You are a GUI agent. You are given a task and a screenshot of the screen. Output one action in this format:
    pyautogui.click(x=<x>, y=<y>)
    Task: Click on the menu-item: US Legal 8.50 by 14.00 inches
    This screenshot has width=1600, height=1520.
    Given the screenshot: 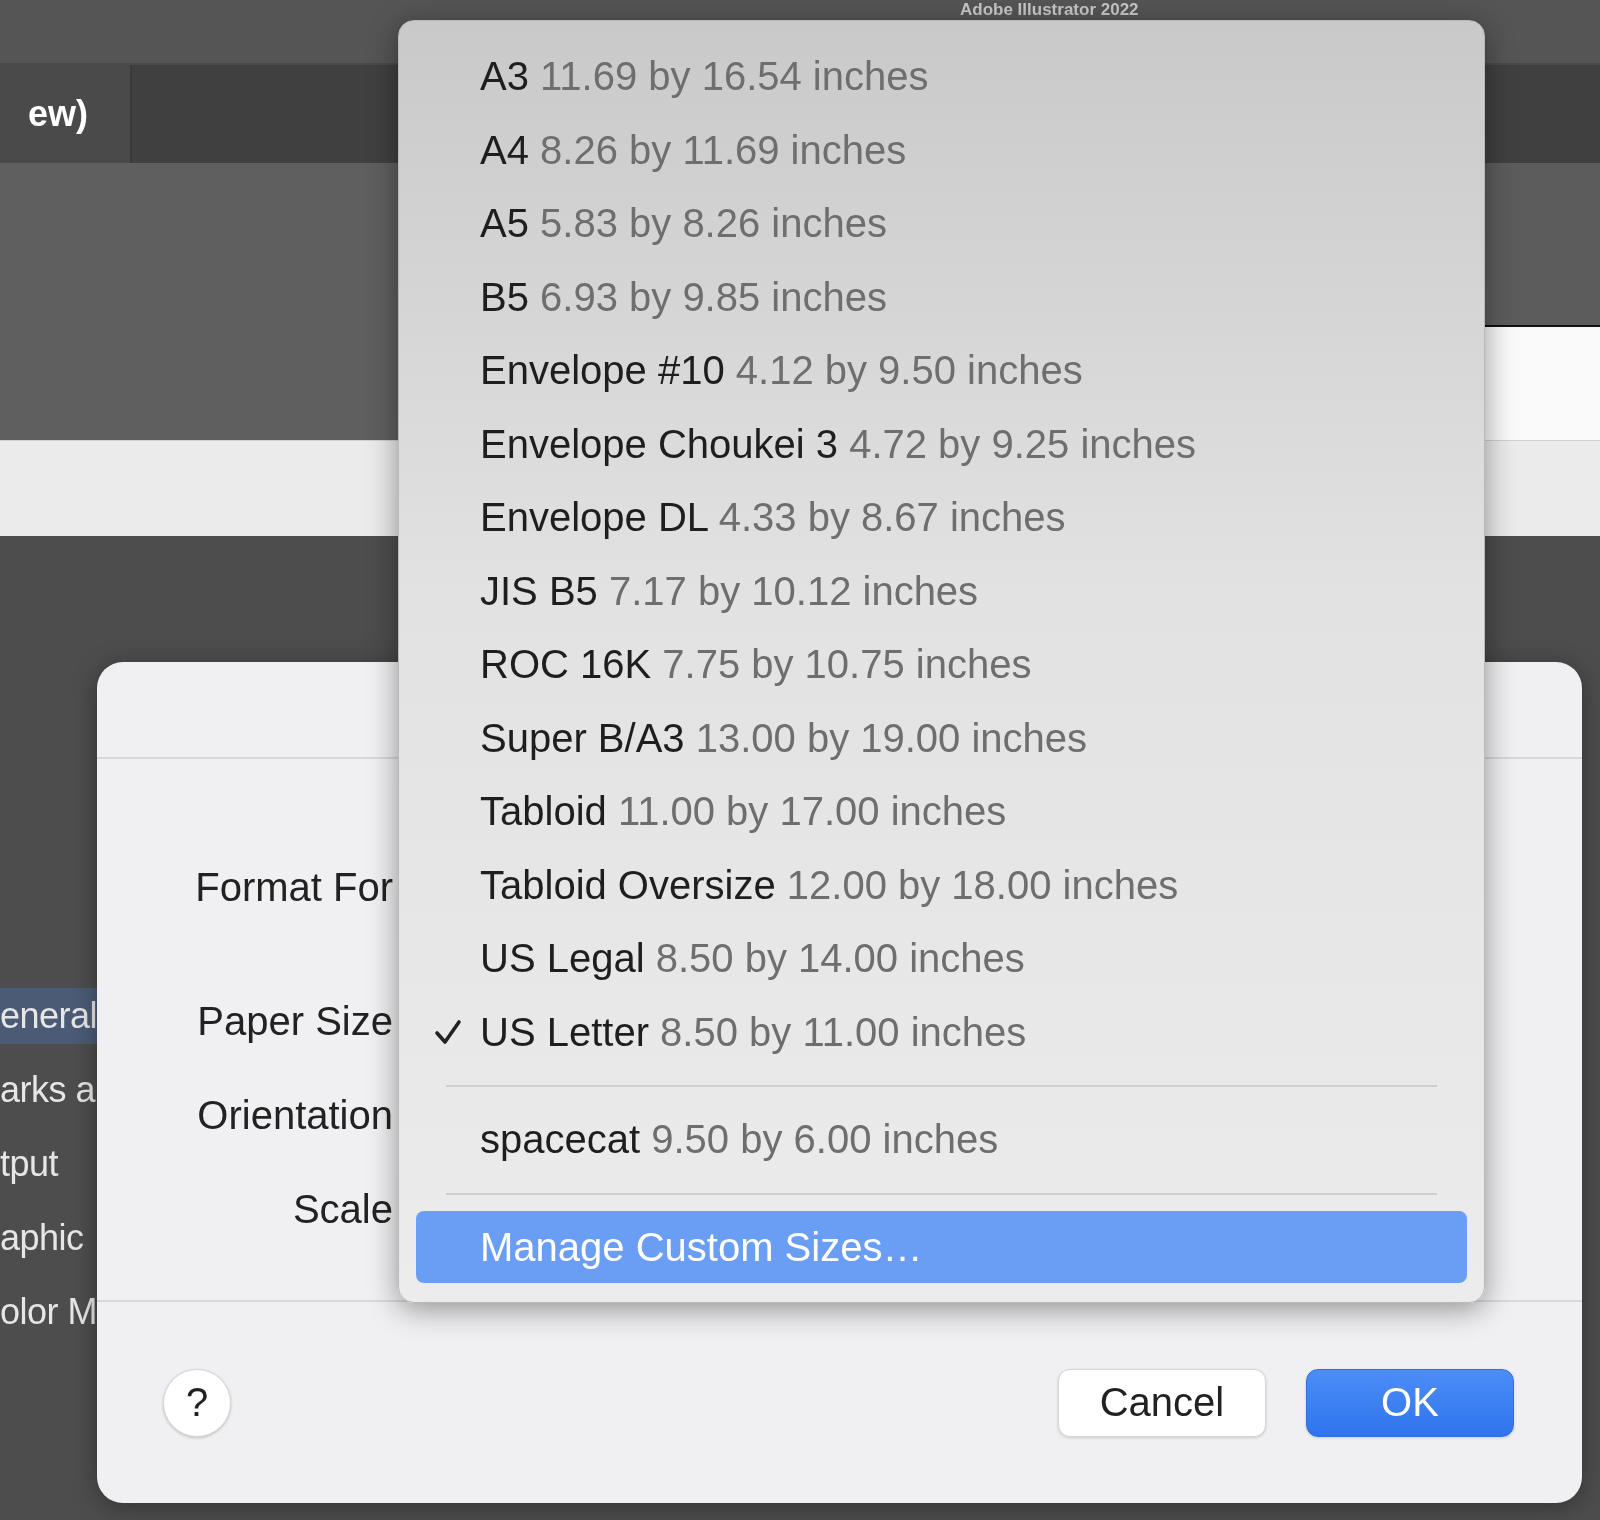 What is the action you would take?
    pyautogui.click(x=752, y=959)
    